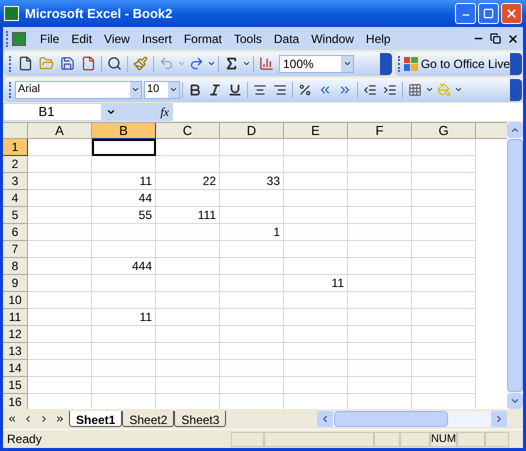 The height and width of the screenshot is (451, 526). I want to click on column-header: C, so click(188, 131).